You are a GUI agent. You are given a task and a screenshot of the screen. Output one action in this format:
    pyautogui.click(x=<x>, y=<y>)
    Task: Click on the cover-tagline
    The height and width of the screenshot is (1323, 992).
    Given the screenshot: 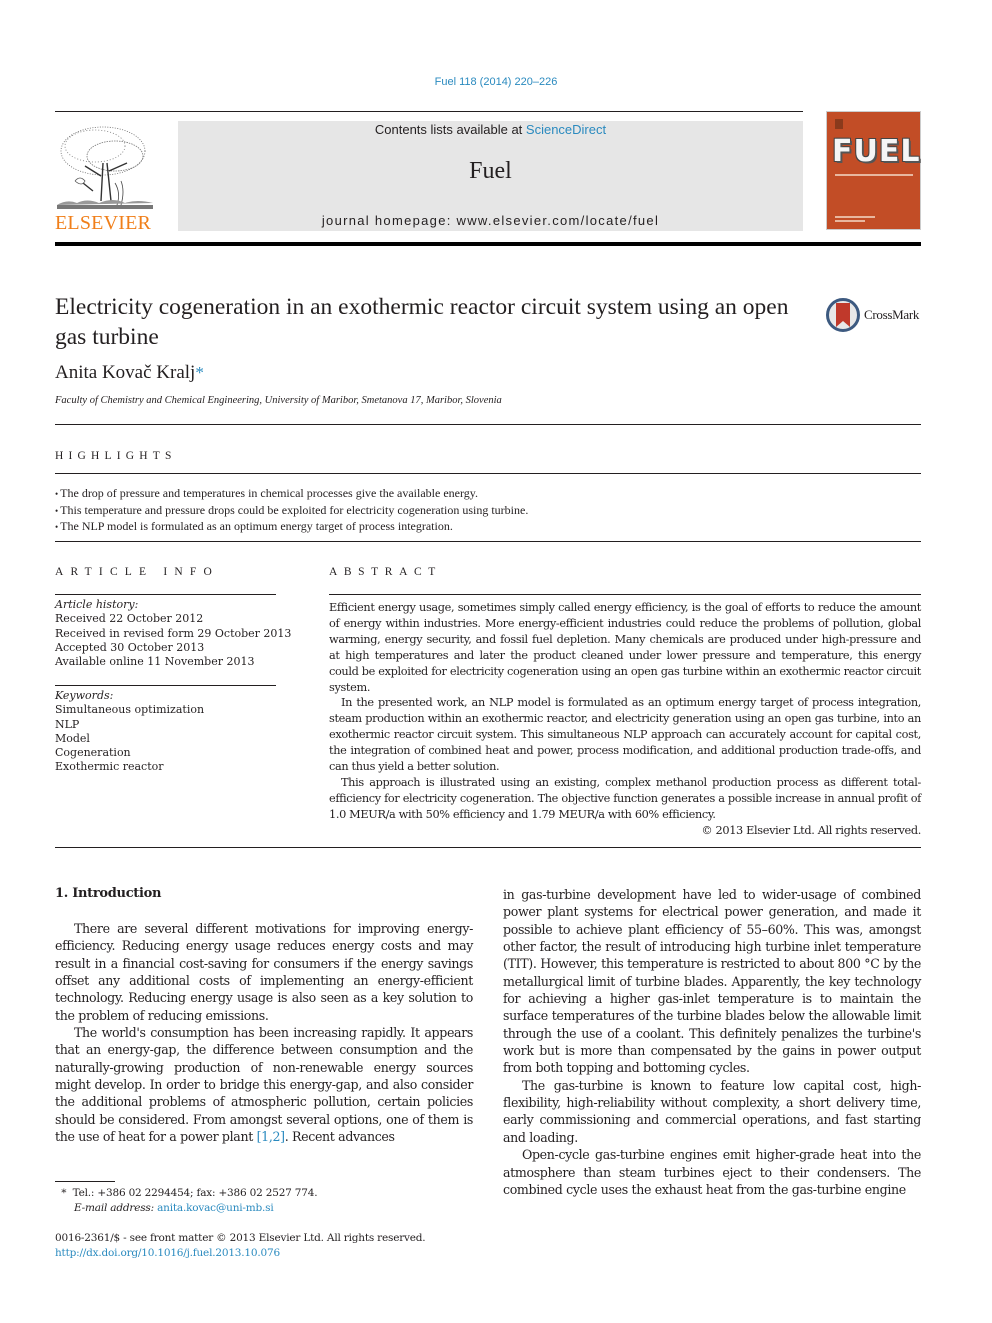 What is the action you would take?
    pyautogui.click(x=874, y=175)
    